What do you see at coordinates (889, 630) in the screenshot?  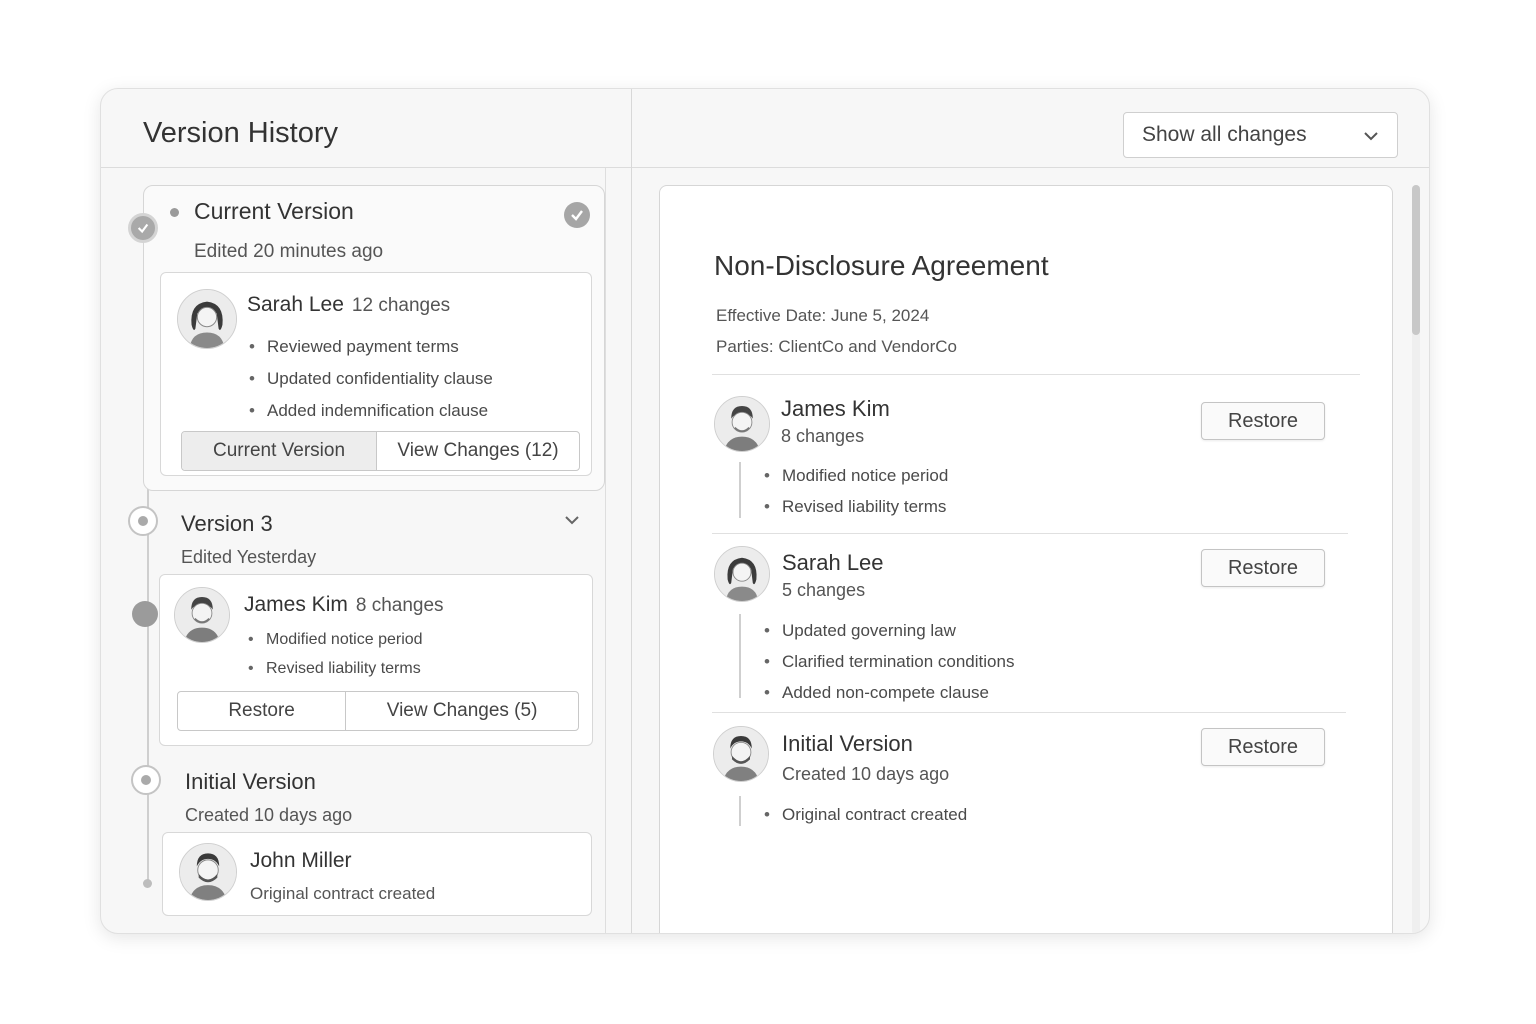 I see `list-item: Updated governing law` at bounding box center [889, 630].